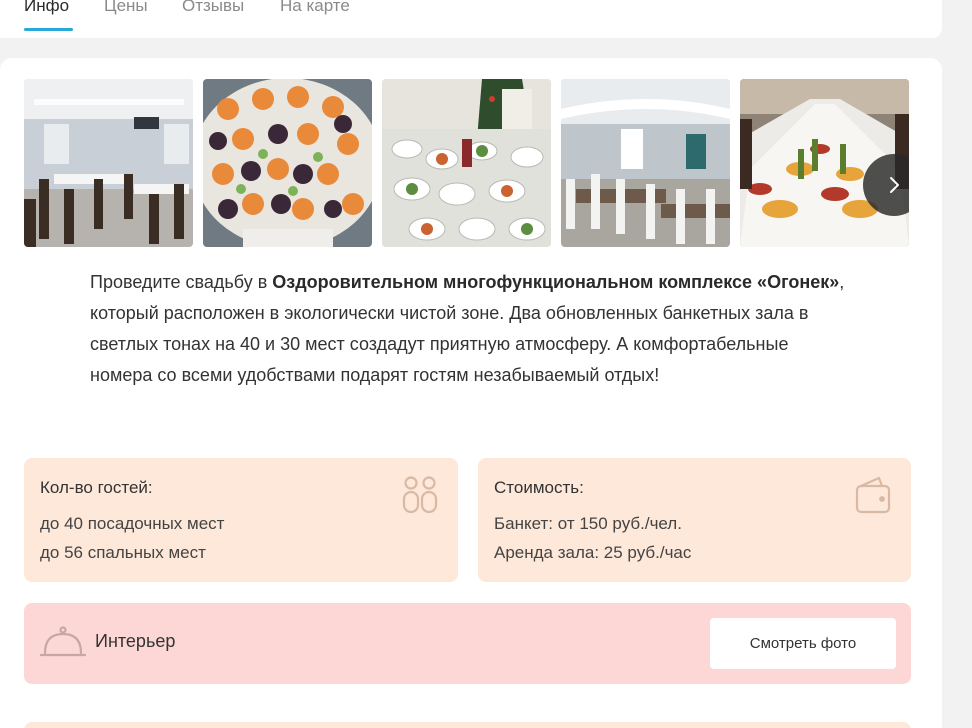  What do you see at coordinates (467, 643) in the screenshot?
I see `interior-section: Интерьер Смотреть фото` at bounding box center [467, 643].